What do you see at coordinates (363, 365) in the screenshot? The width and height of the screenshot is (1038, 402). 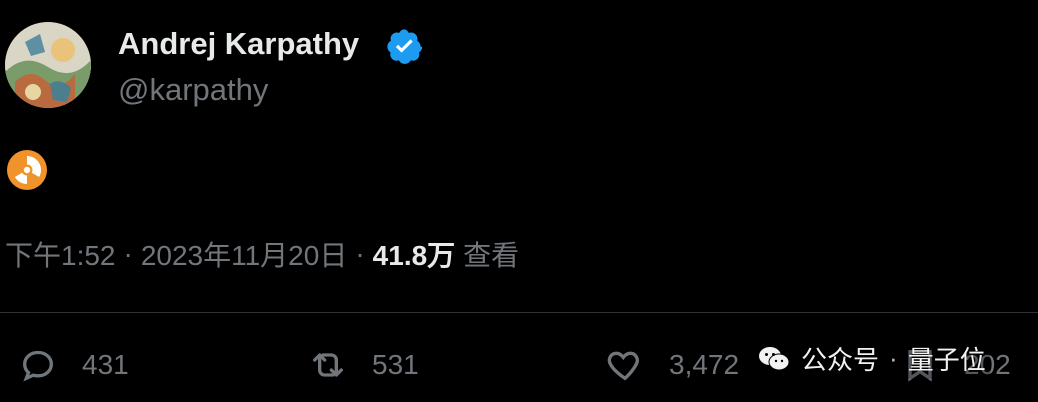 I see `retweet-button: 531` at bounding box center [363, 365].